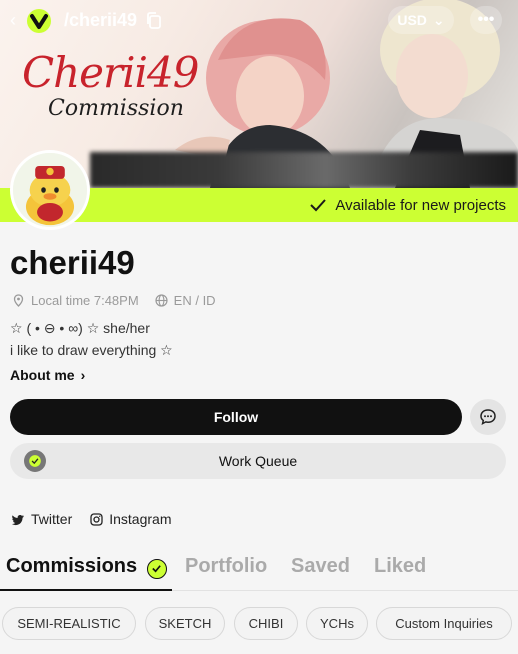  I want to click on work-queue-icon, so click(35, 461).